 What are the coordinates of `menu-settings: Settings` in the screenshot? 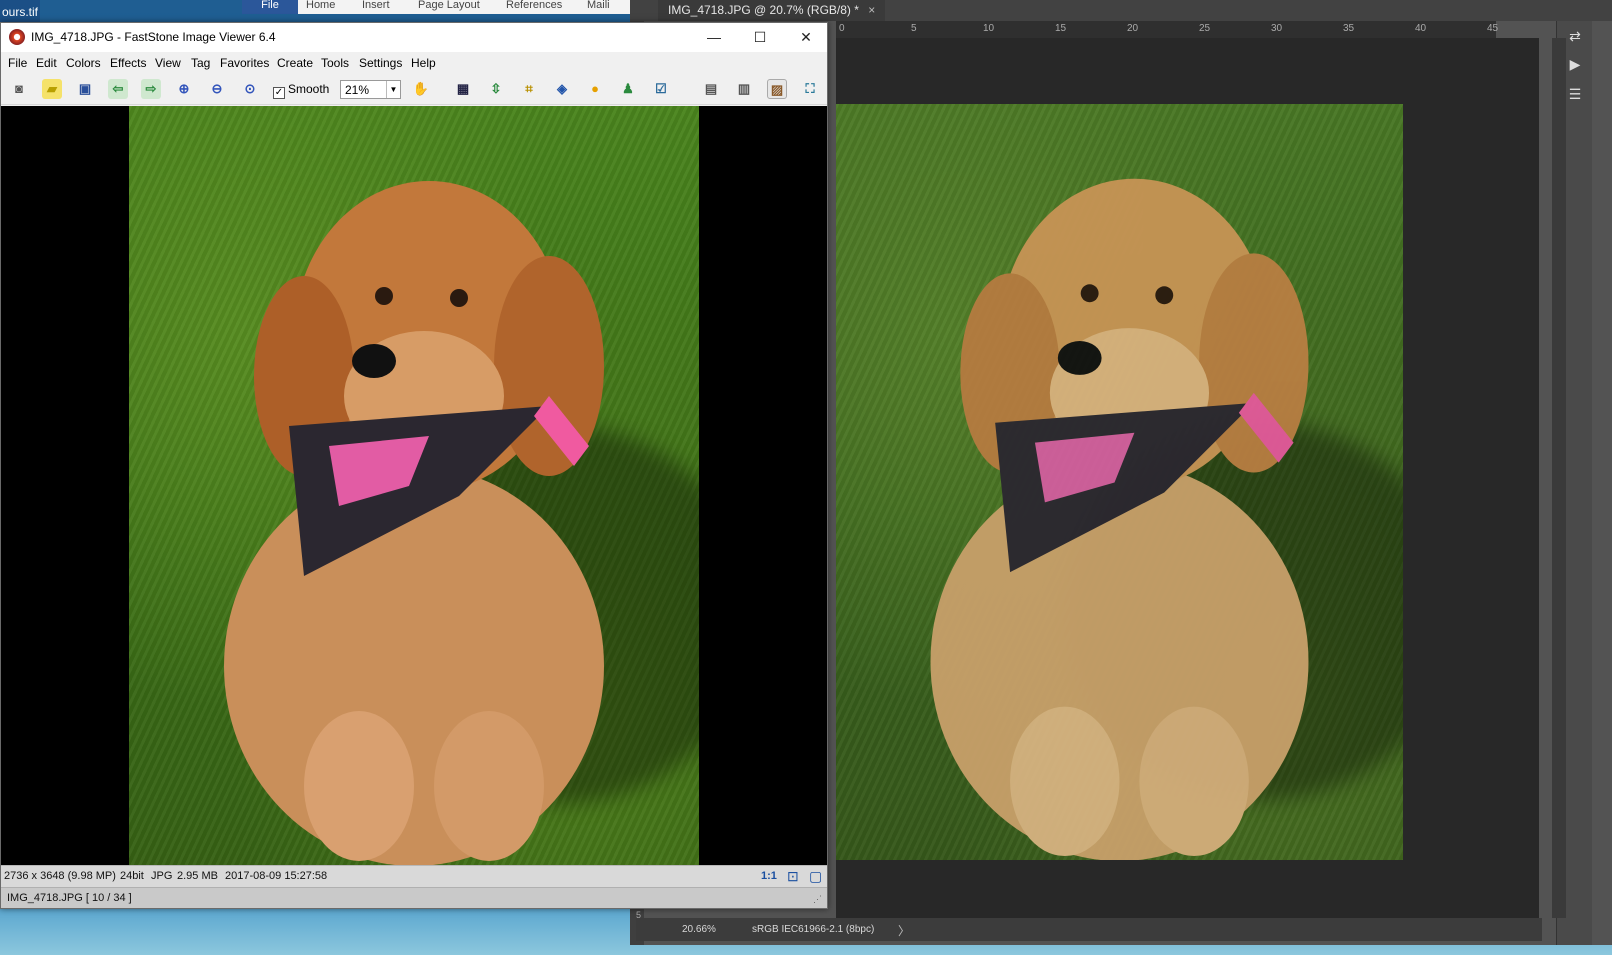 It's located at (380, 63).